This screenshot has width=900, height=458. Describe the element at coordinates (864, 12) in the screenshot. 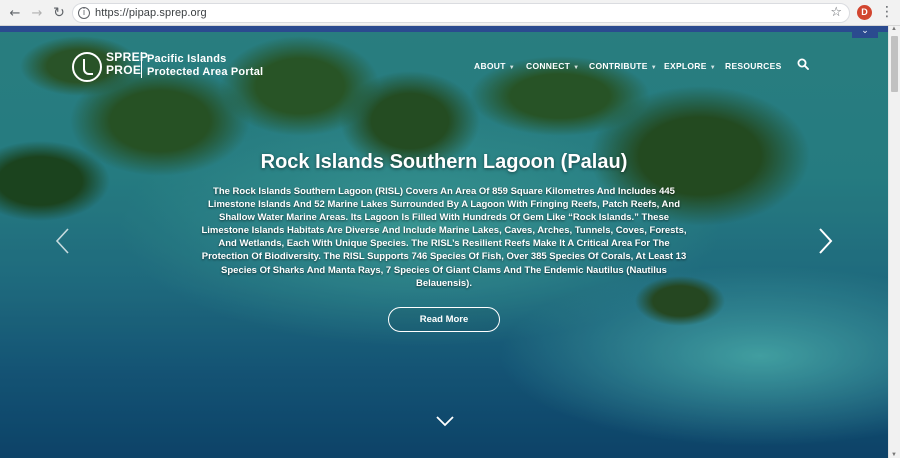

I see `profile-avatar: D` at that location.